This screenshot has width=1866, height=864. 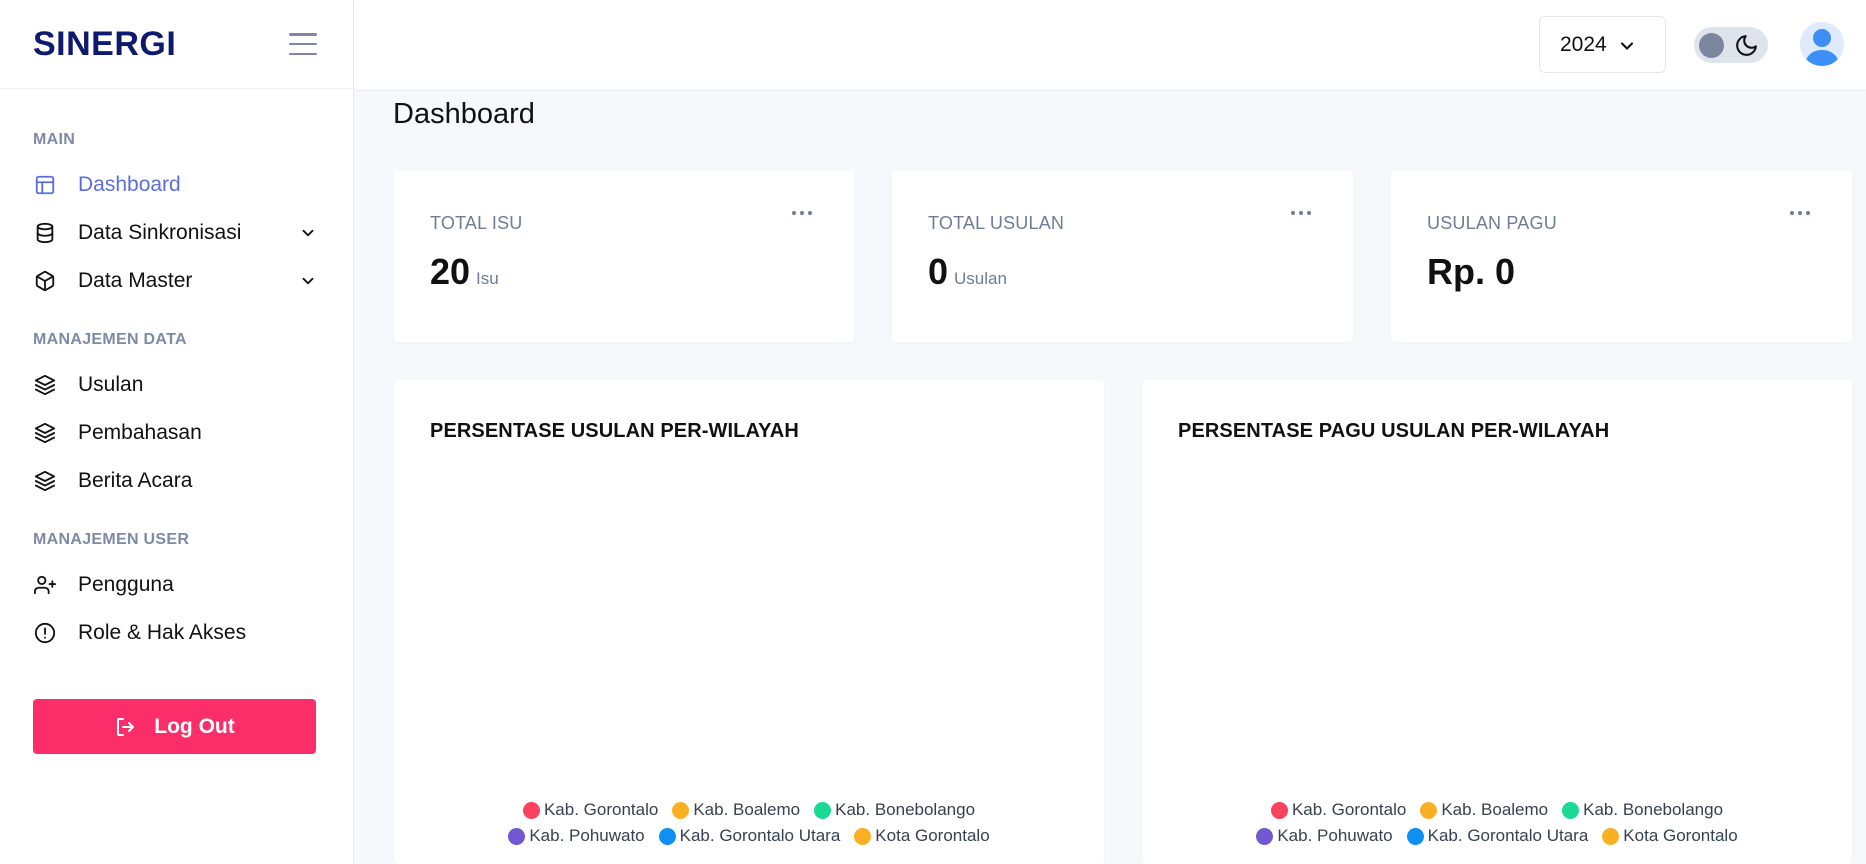 I want to click on log-out-icon, so click(x=126, y=727).